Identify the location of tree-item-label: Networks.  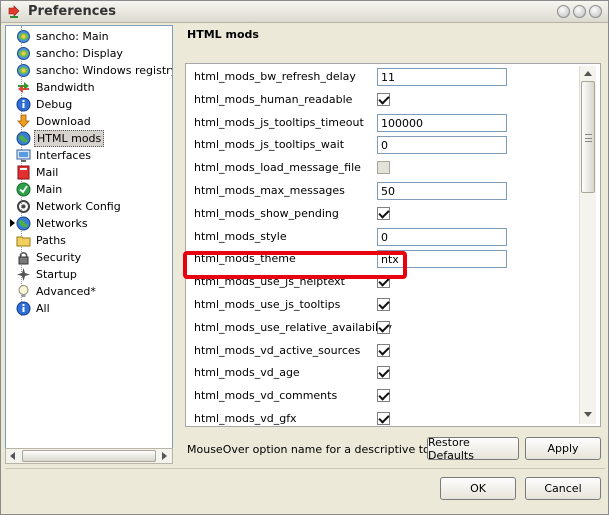
(62, 223).